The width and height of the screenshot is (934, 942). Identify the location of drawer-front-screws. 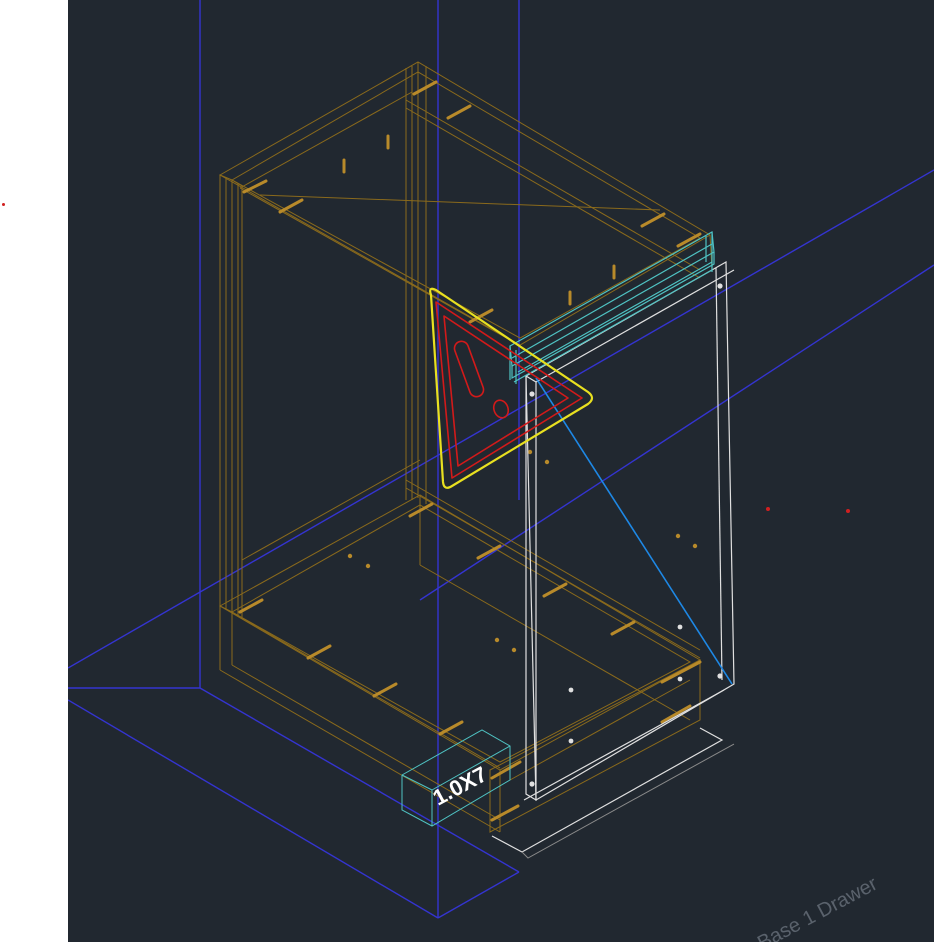
(626, 535).